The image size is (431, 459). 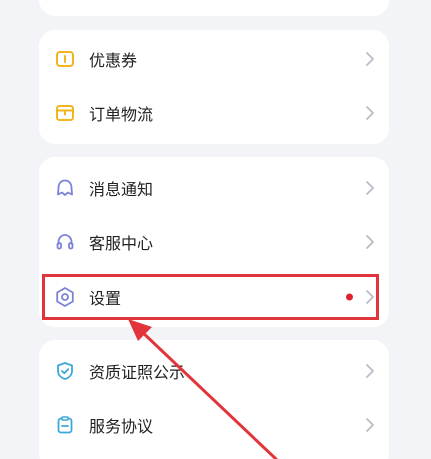 What do you see at coordinates (65, 425) in the screenshot?
I see `clipboard-icon` at bounding box center [65, 425].